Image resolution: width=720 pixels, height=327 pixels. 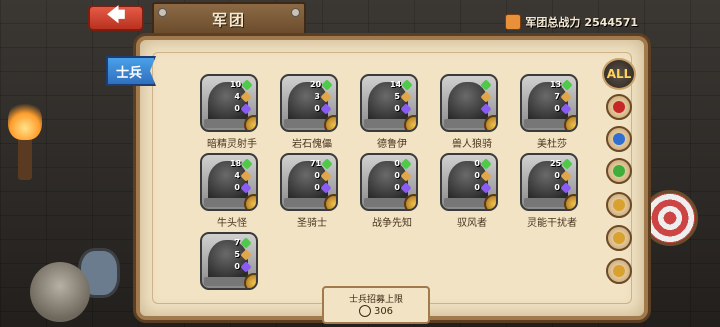 What do you see at coordinates (321, 175) in the screenshot?
I see `unit-stats: 71 0 0` at bounding box center [321, 175].